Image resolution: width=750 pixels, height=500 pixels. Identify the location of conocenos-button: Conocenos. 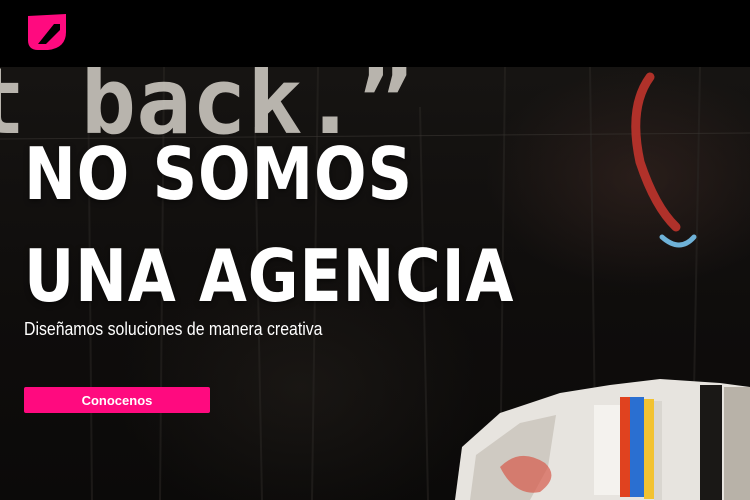
(117, 400).